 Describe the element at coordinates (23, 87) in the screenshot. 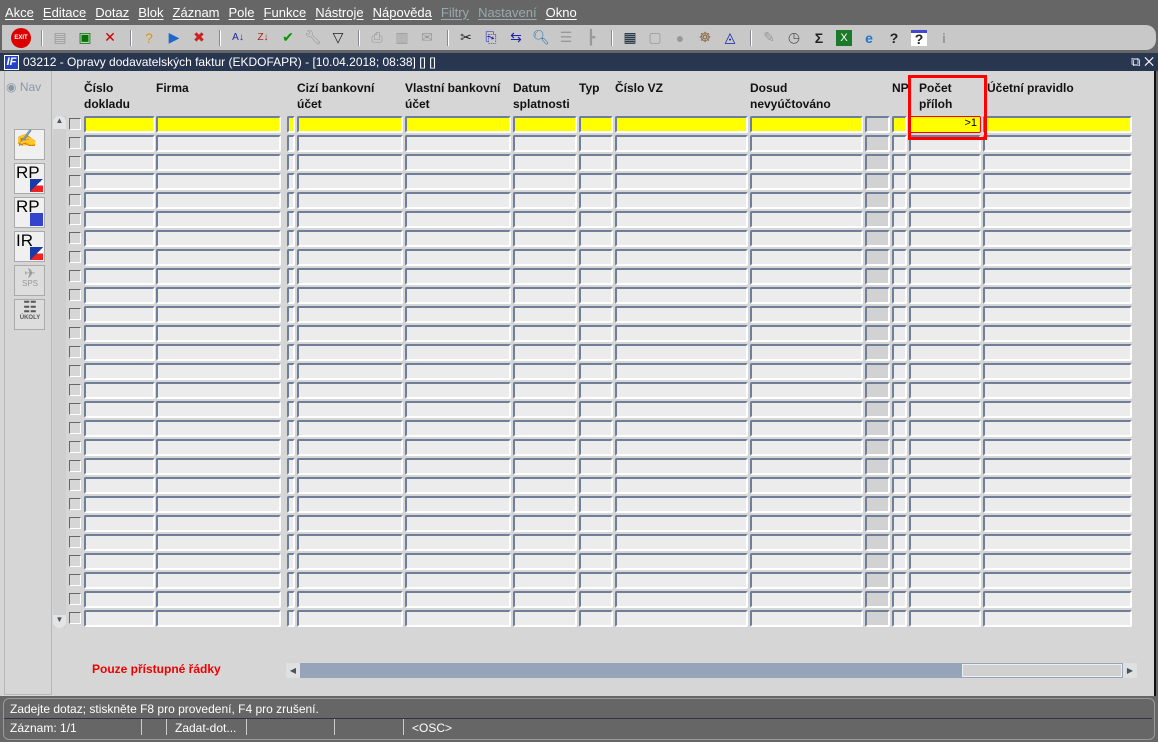

I see `nav-radio: ◉ Nav` at that location.